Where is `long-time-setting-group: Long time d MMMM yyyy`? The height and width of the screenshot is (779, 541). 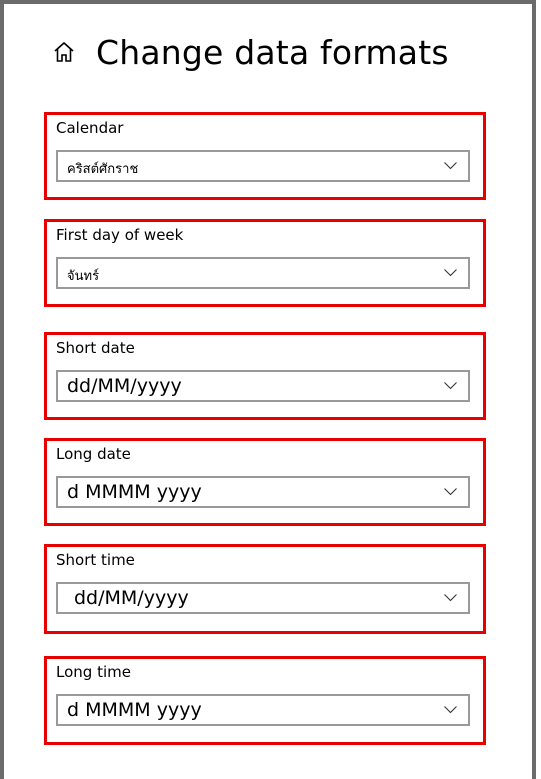
long-time-setting-group: Long time d MMMM yyyy is located at coordinates (265, 700).